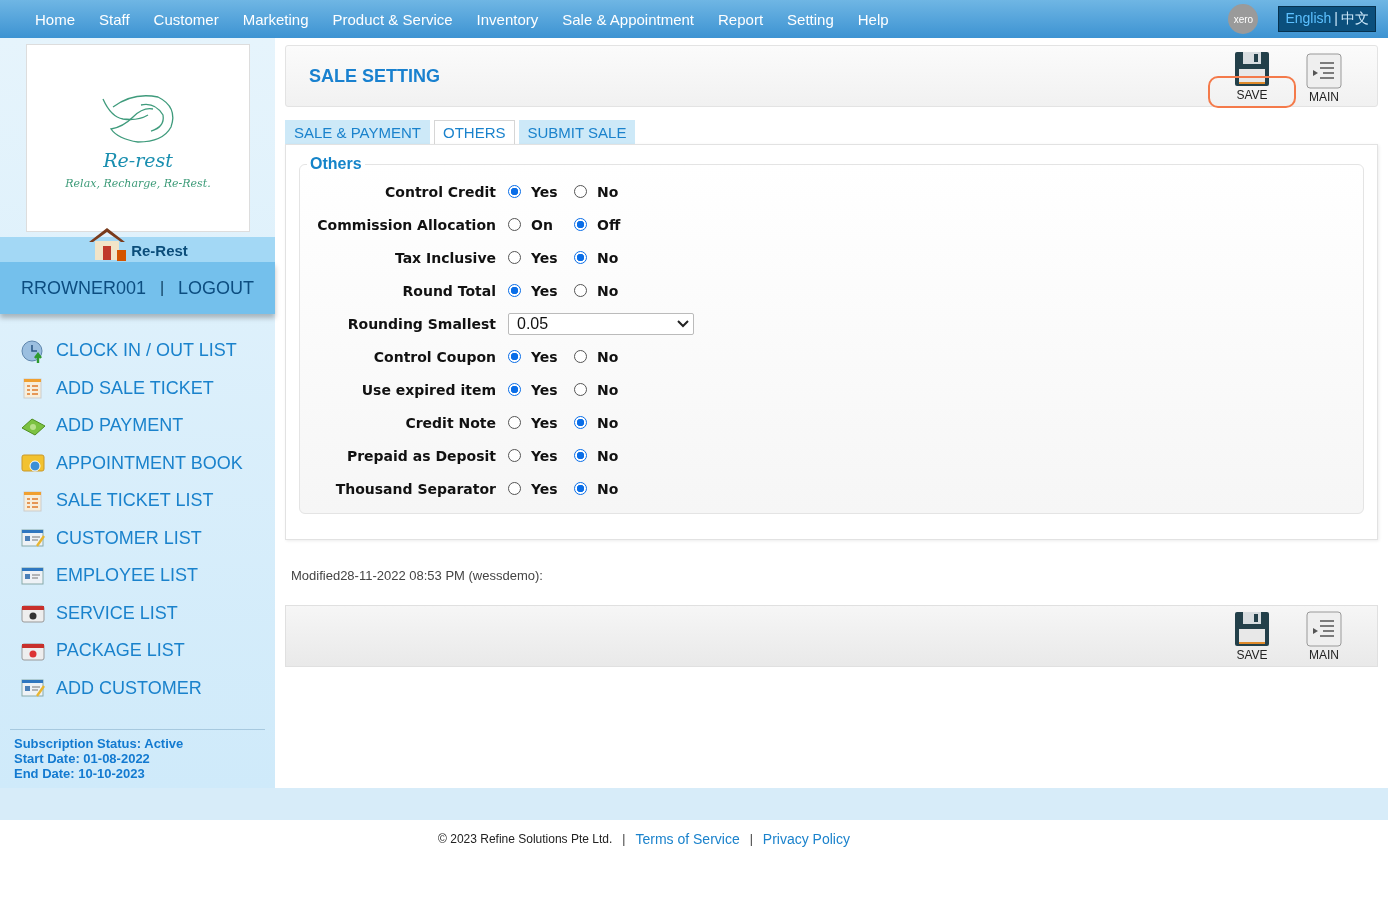  Describe the element at coordinates (474, 132) in the screenshot. I see `tab: OTHERS` at that location.